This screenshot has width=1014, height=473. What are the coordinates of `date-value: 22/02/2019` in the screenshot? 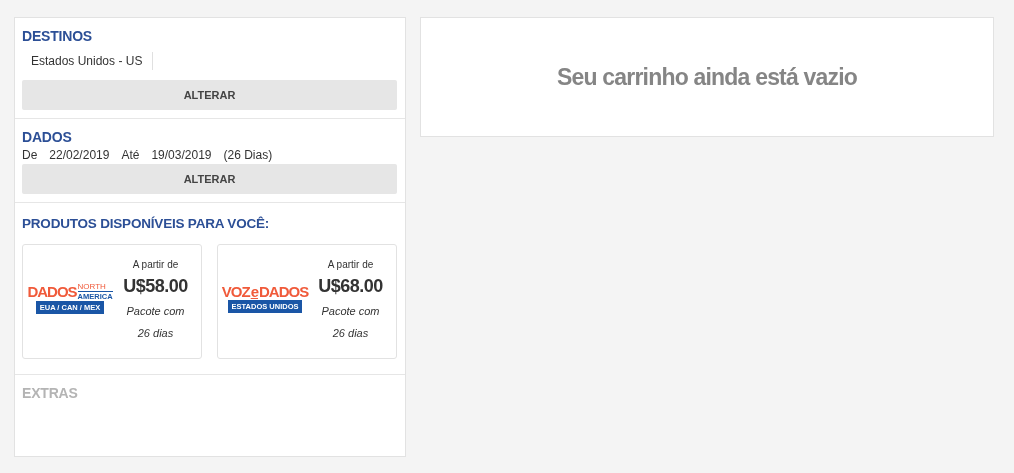 It's located at (79, 155).